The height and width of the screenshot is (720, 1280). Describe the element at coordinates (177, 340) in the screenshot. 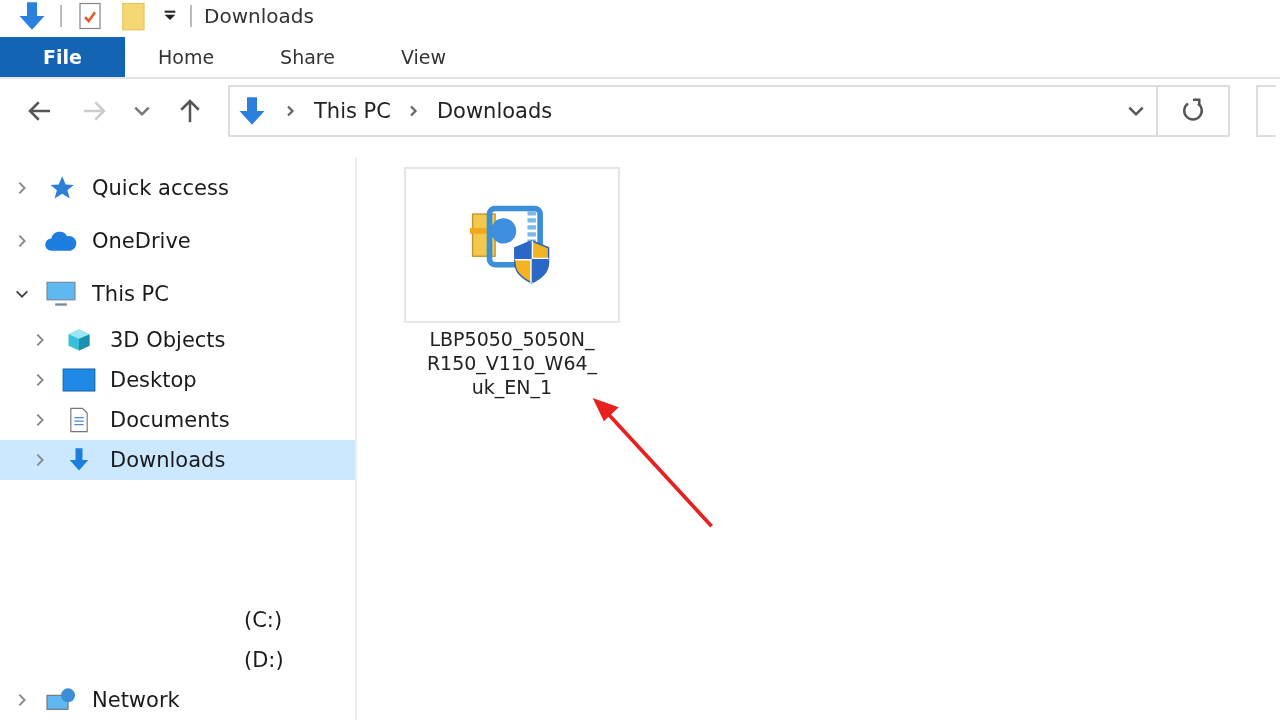

I see `navigation-item: 3D Objects` at that location.